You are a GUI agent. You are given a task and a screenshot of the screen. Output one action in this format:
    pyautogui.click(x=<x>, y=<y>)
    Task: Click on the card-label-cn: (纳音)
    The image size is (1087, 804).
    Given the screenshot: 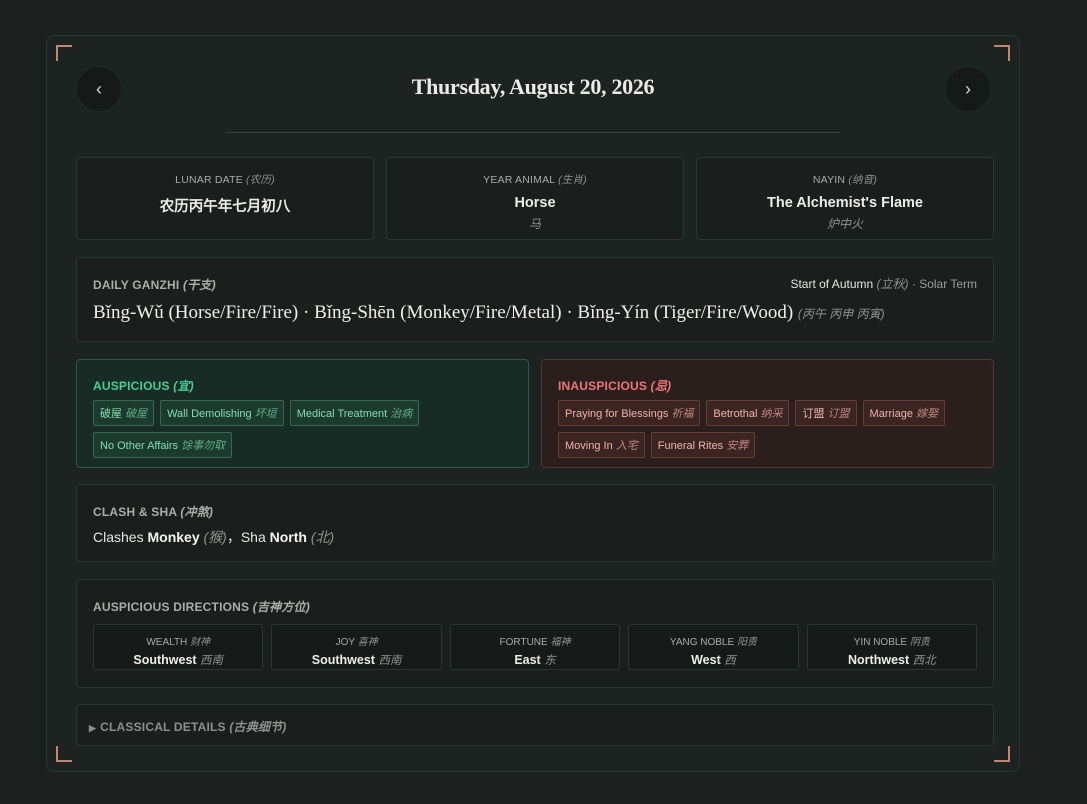 What is the action you would take?
    pyautogui.click(x=863, y=180)
    